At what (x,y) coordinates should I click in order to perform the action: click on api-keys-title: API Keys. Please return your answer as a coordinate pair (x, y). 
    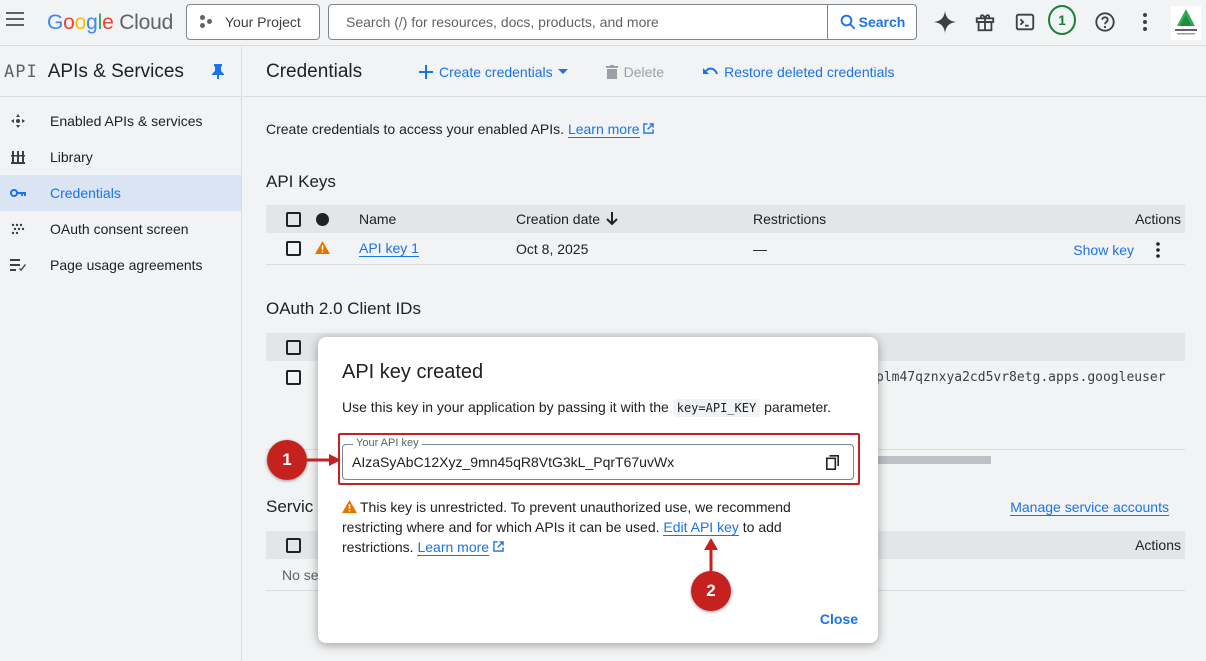
    Looking at the image, I should click on (301, 181).